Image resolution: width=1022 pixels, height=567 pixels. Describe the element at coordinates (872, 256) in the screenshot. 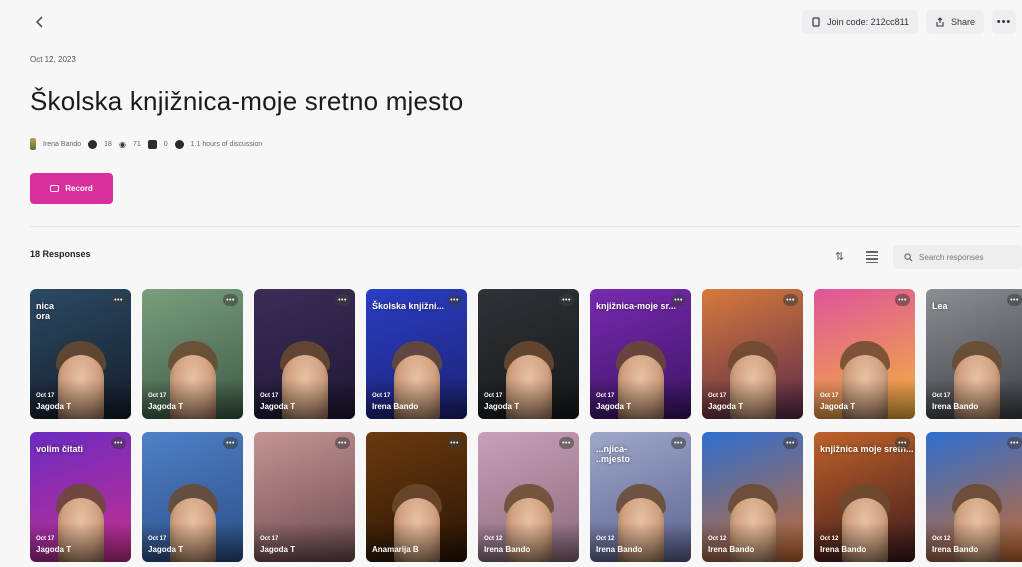

I see `list-view-icon` at that location.